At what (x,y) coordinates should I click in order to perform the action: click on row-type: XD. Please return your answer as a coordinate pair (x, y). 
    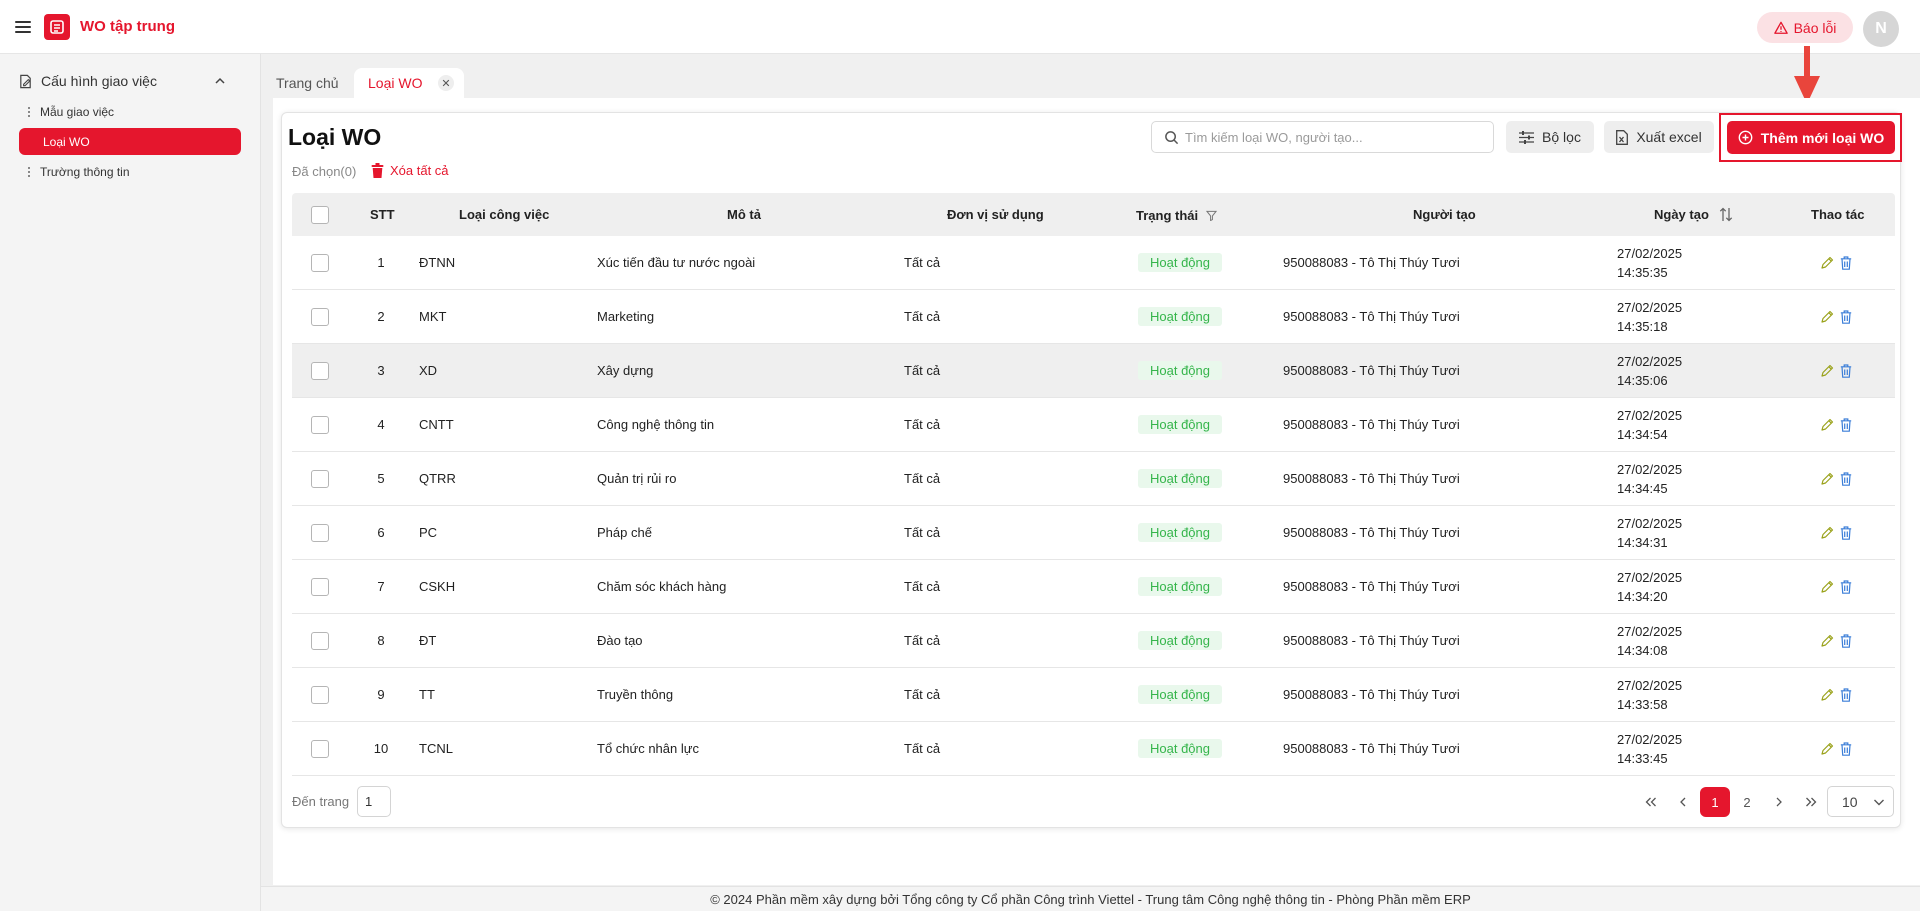
    Looking at the image, I should click on (428, 370).